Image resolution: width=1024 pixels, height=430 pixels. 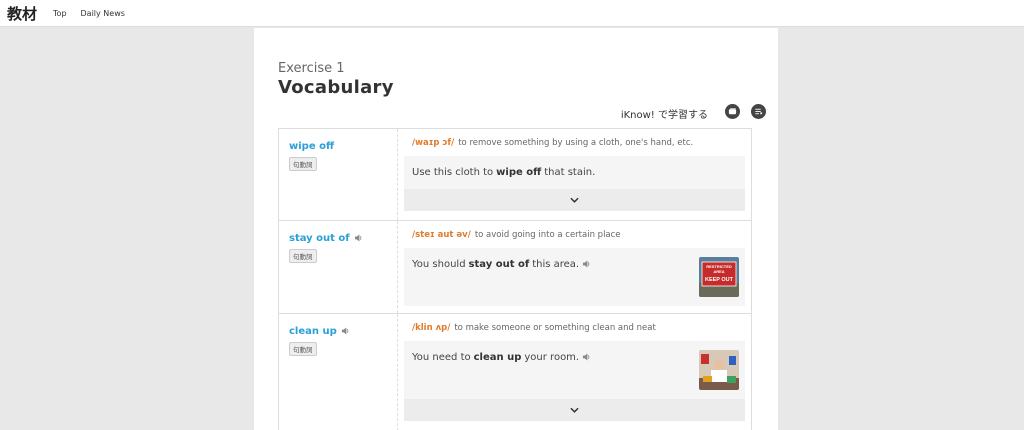 I want to click on ipa: /waɪp ɔf/, so click(x=433, y=143).